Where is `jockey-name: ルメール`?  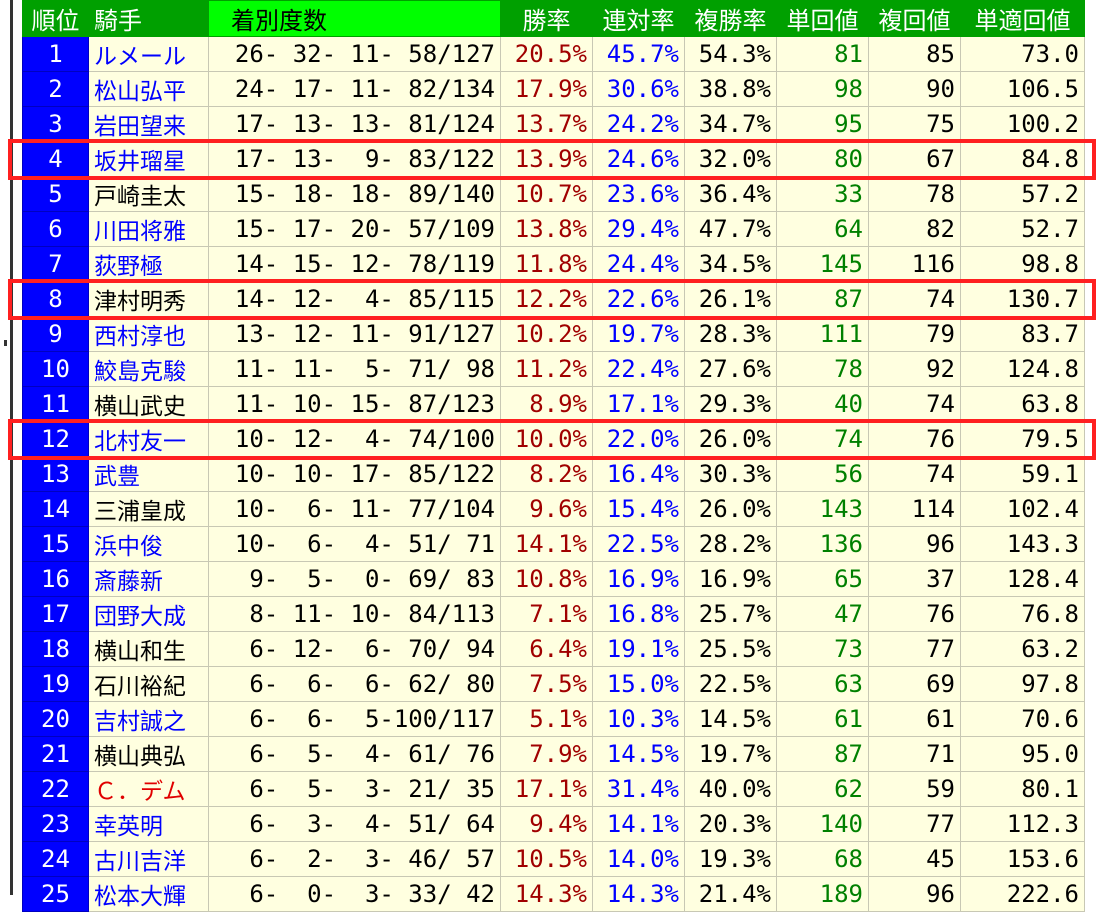
jockey-name: ルメール is located at coordinates (148, 54).